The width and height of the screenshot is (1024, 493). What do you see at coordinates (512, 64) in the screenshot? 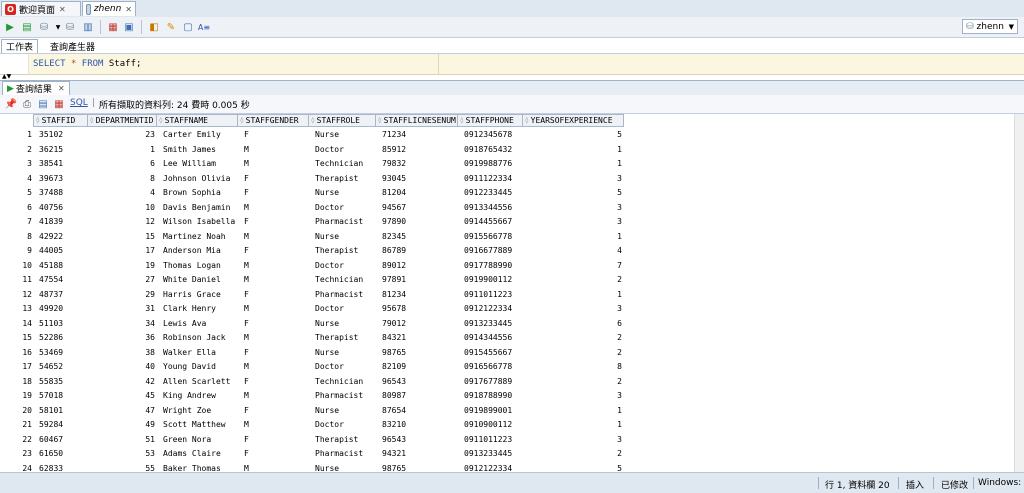
I see `sql-editor: SELECT * FROM Staff;` at bounding box center [512, 64].